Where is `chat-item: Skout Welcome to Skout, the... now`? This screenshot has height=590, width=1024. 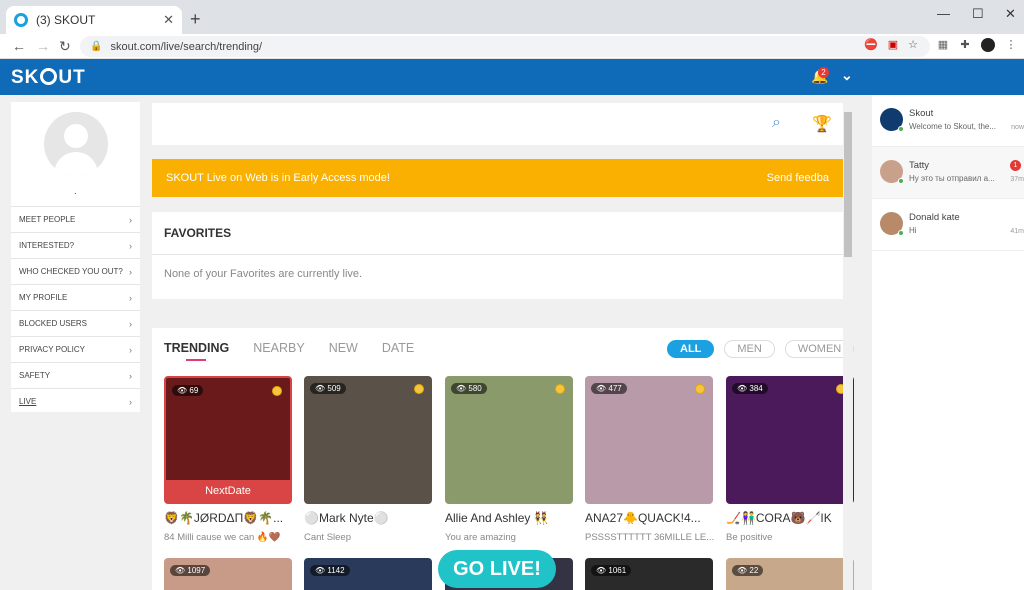 chat-item: Skout Welcome to Skout, the... now is located at coordinates (948, 121).